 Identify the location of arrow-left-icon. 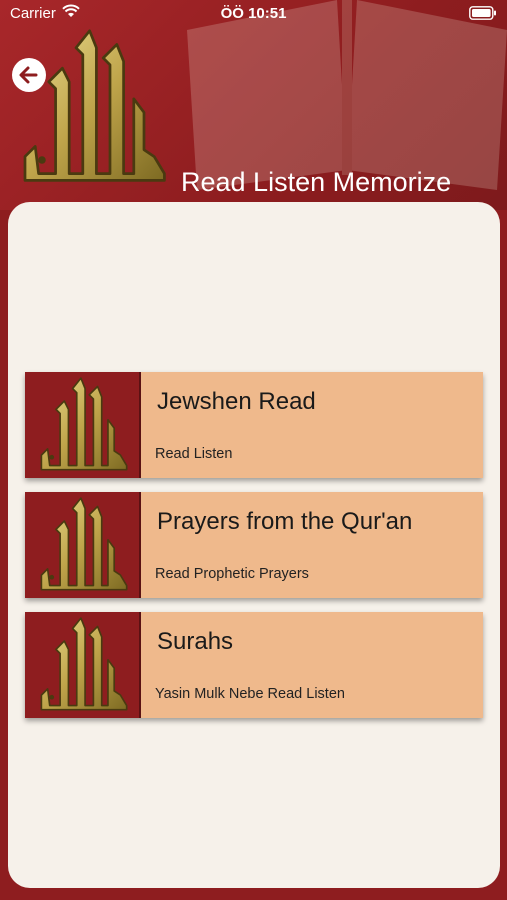
(28, 75).